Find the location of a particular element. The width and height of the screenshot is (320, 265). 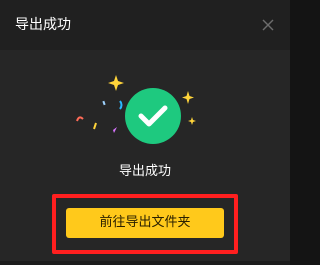

dialog-title: 导出成功 is located at coordinates (43, 25).